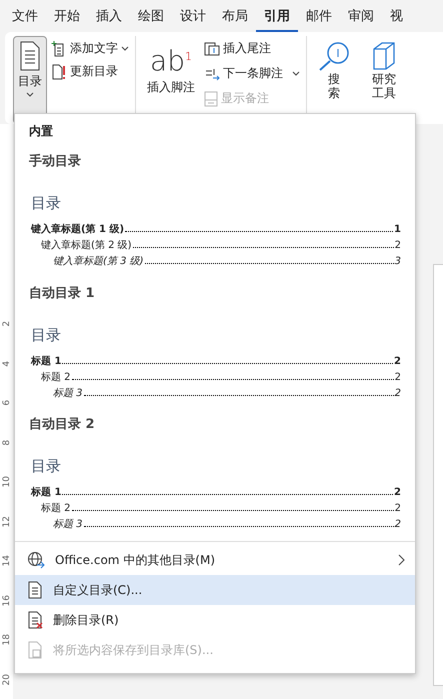 The width and height of the screenshot is (443, 699). Describe the element at coordinates (277, 16) in the screenshot. I see `ribbon-tab: 引用` at that location.